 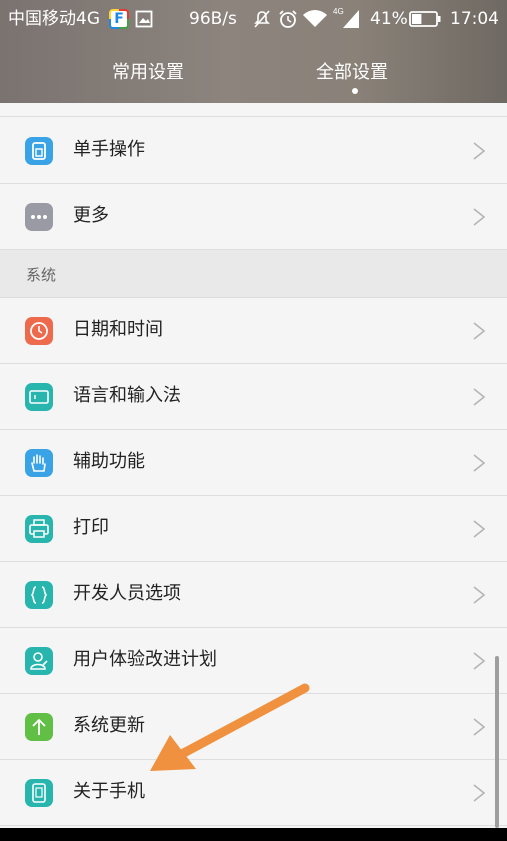 I want to click on status-bar: 中国移动4G F 96B/s 4G 41% 17:04, so click(x=253, y=19).